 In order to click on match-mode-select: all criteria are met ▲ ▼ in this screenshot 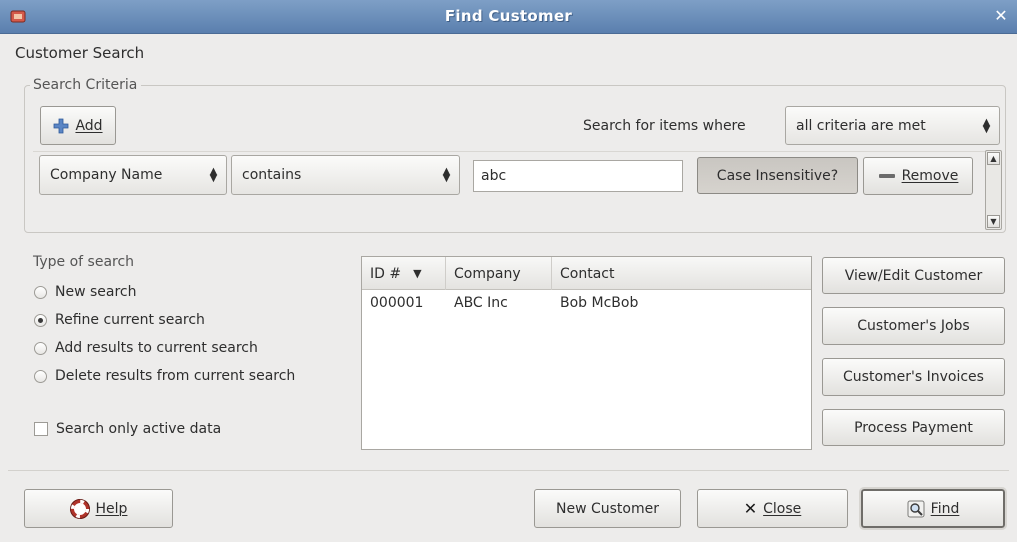, I will do `click(892, 125)`.